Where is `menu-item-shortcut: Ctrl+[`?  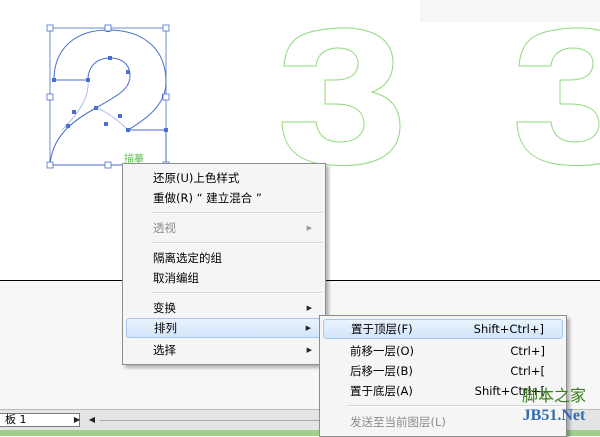 menu-item-shortcut: Ctrl+[ is located at coordinates (527, 371).